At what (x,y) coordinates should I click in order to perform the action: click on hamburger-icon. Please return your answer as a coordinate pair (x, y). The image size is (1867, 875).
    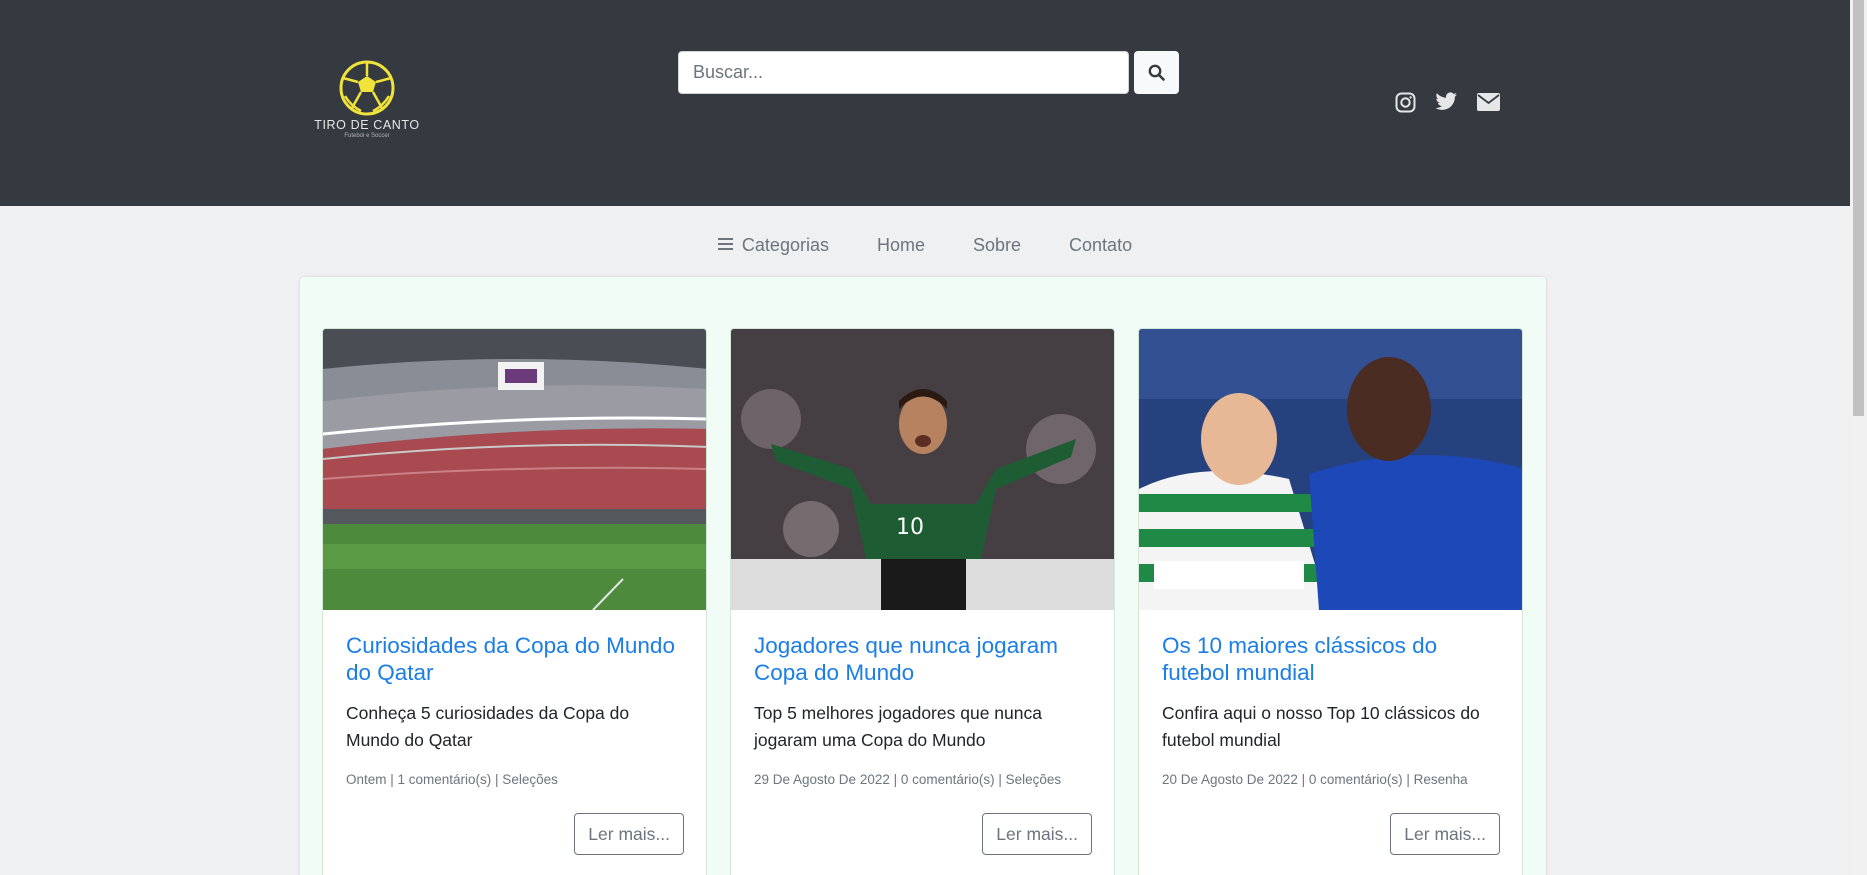
    Looking at the image, I should click on (725, 245).